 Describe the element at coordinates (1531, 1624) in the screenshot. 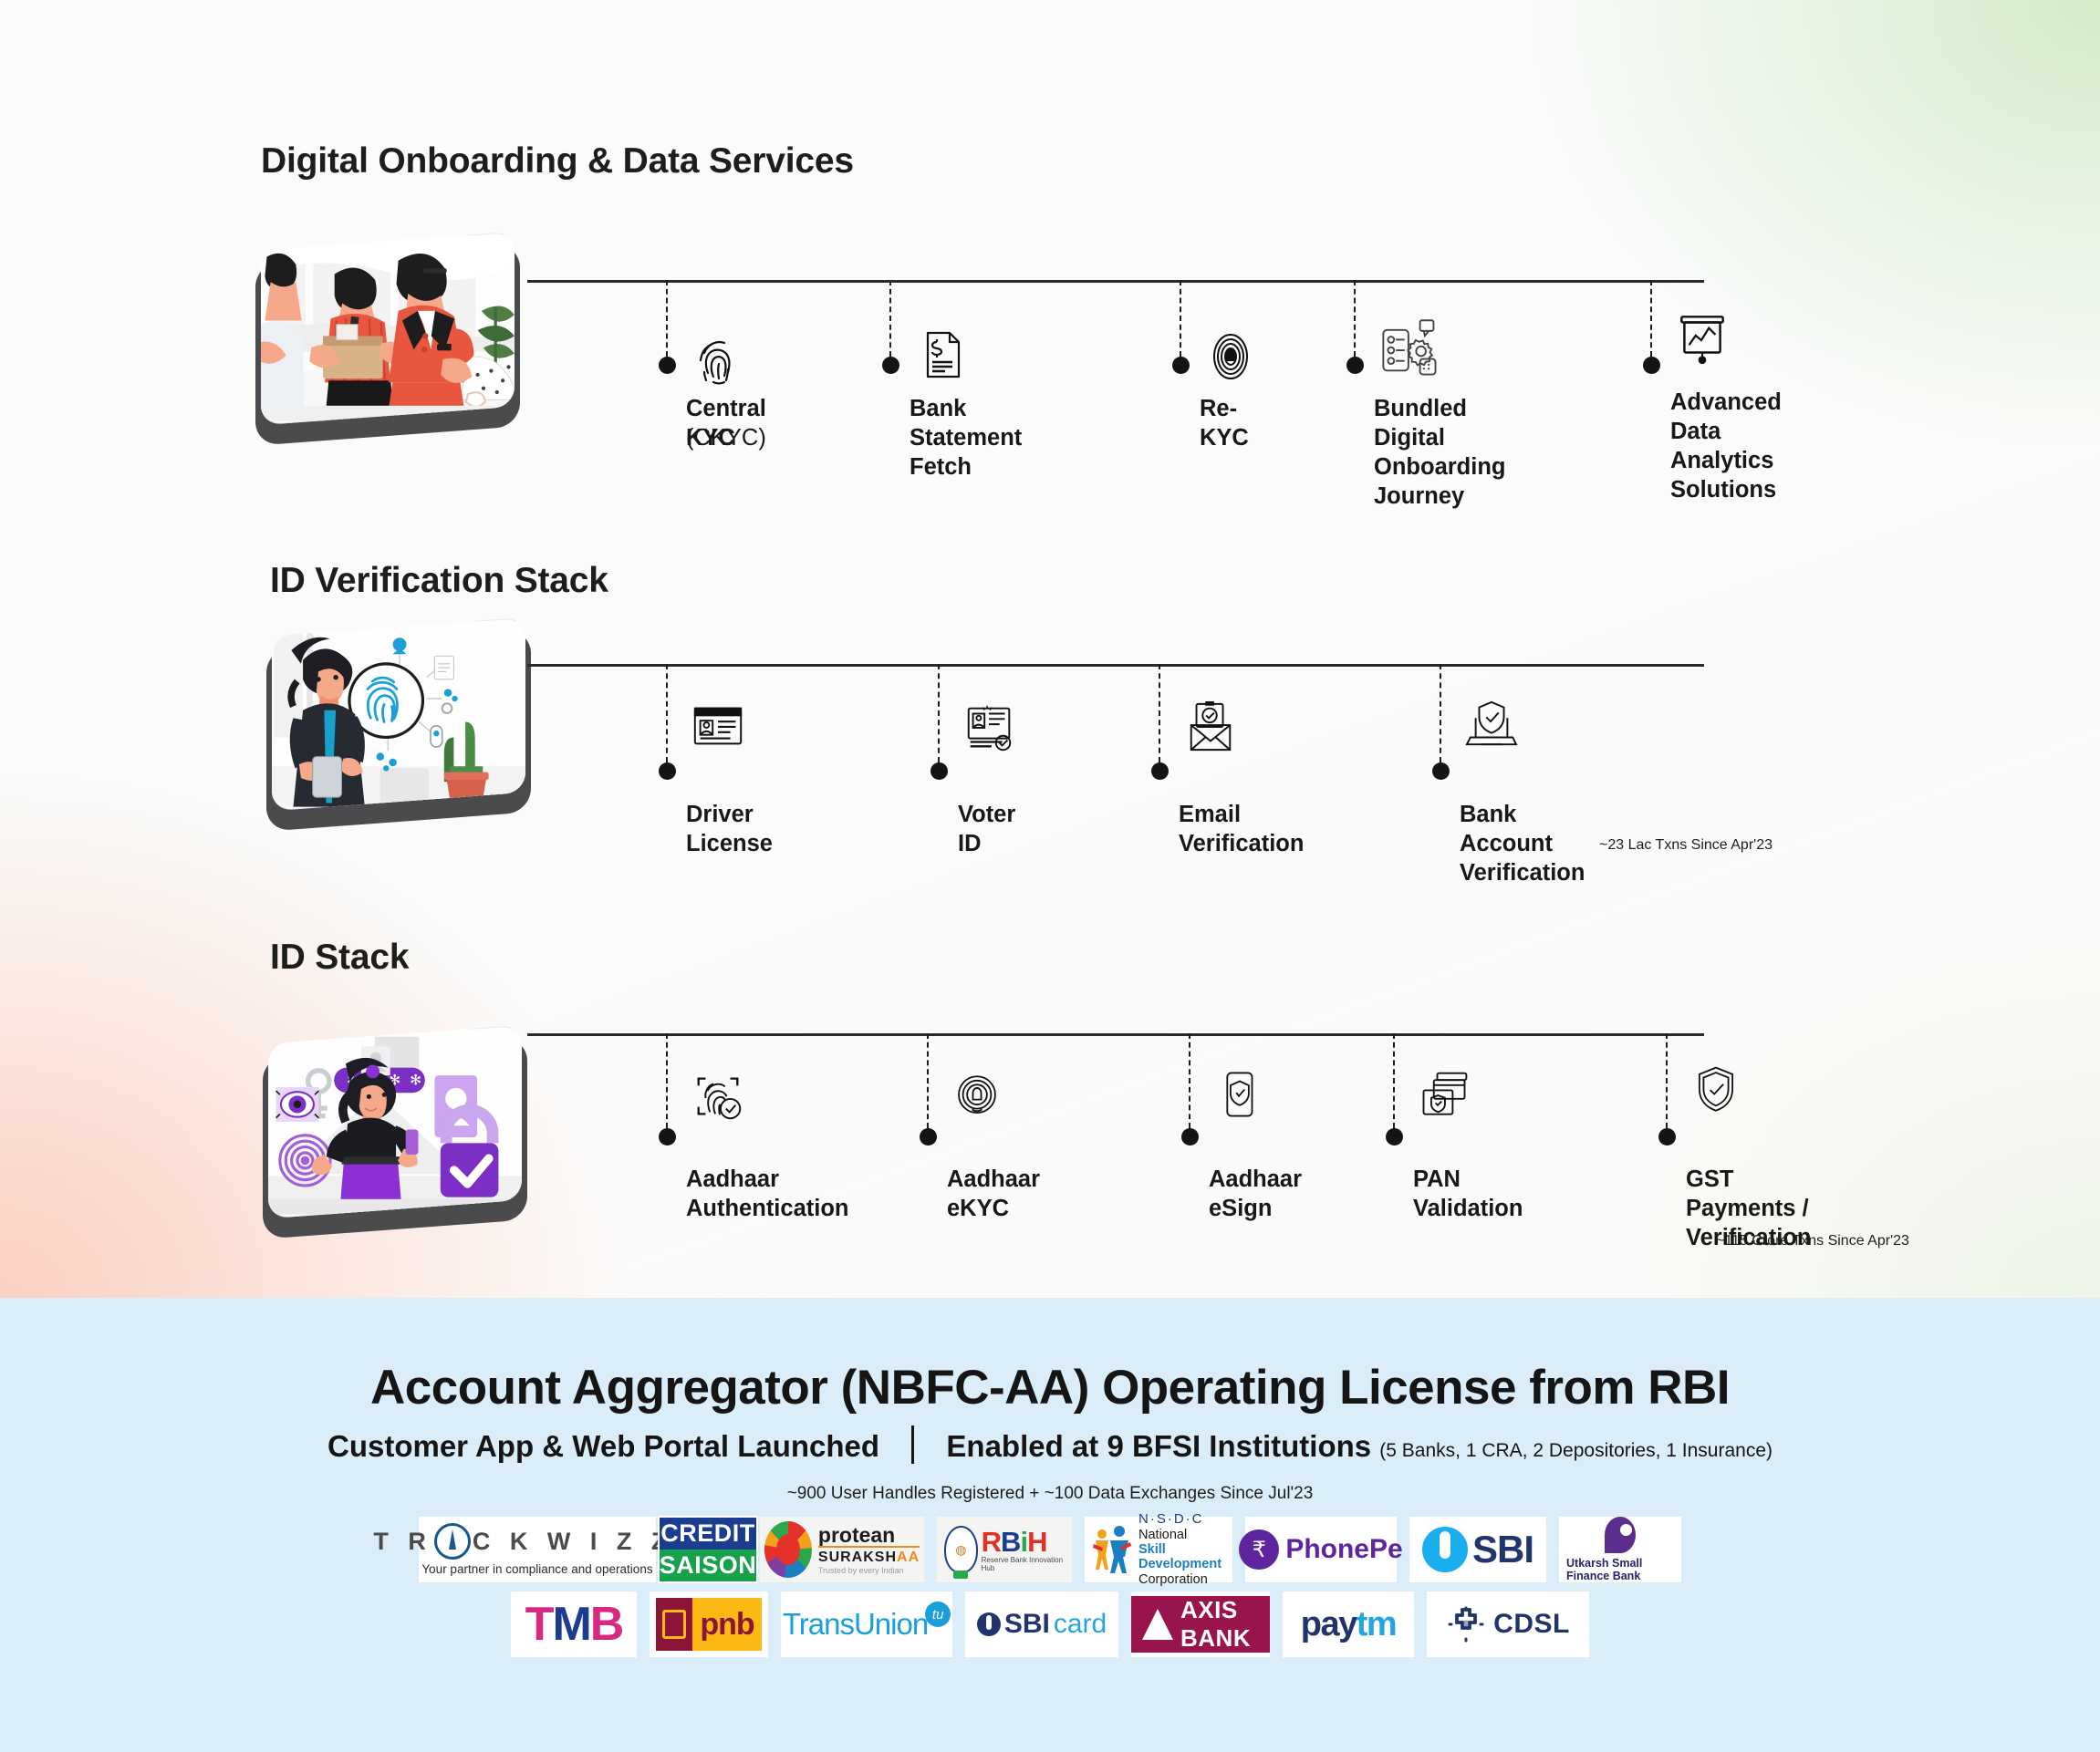

I see `cdsl-wordmark: CDSL` at that location.